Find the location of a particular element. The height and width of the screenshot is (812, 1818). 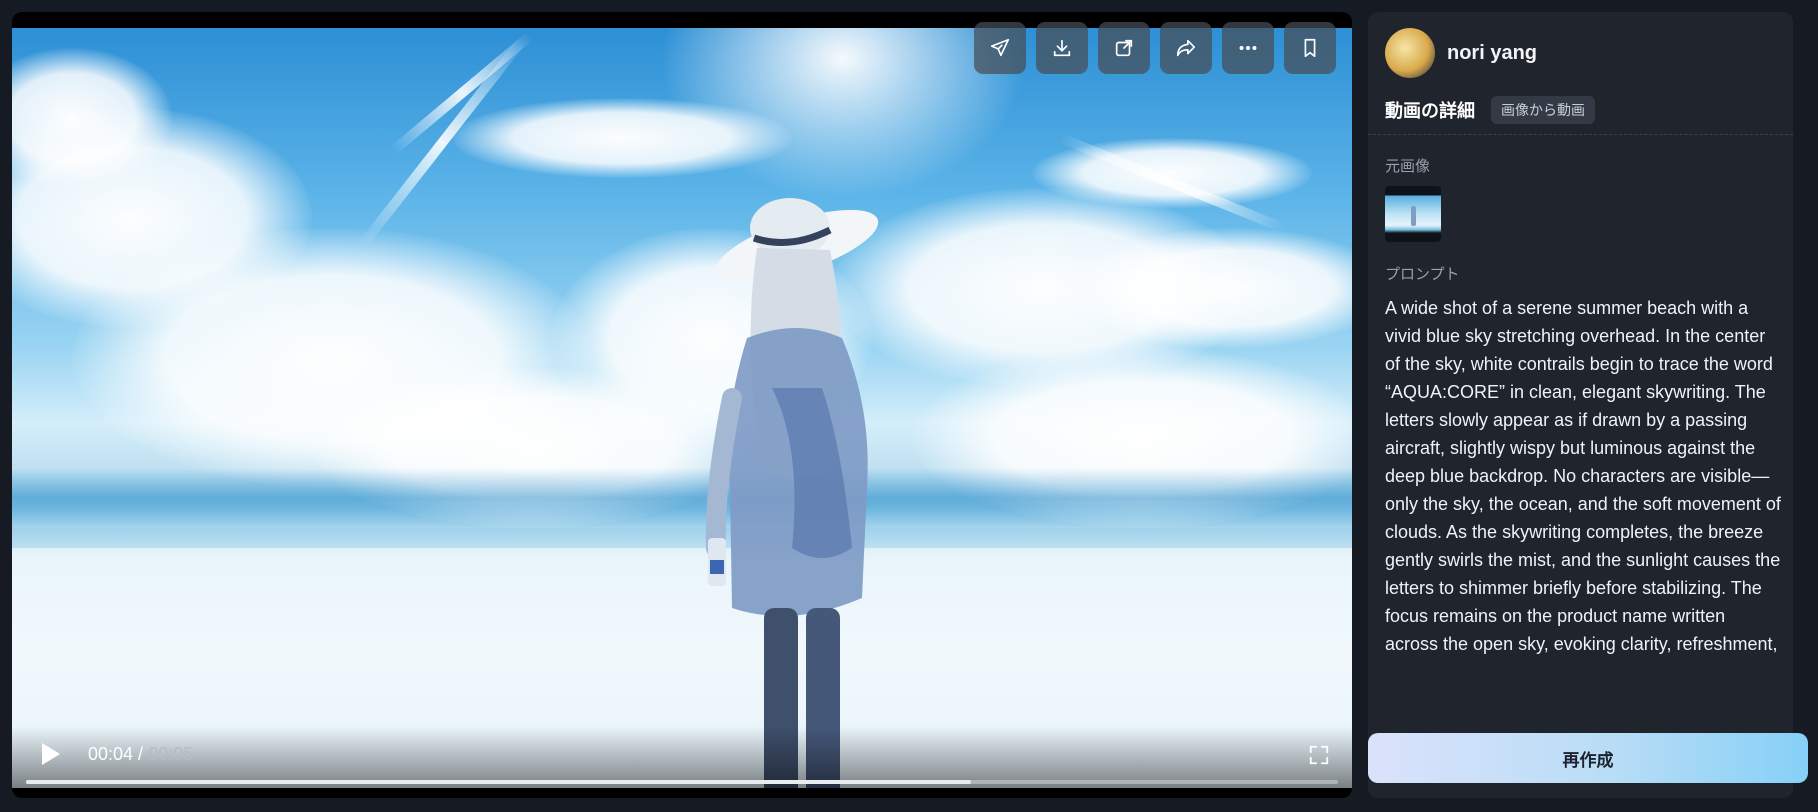

more-icon is located at coordinates (1248, 48).